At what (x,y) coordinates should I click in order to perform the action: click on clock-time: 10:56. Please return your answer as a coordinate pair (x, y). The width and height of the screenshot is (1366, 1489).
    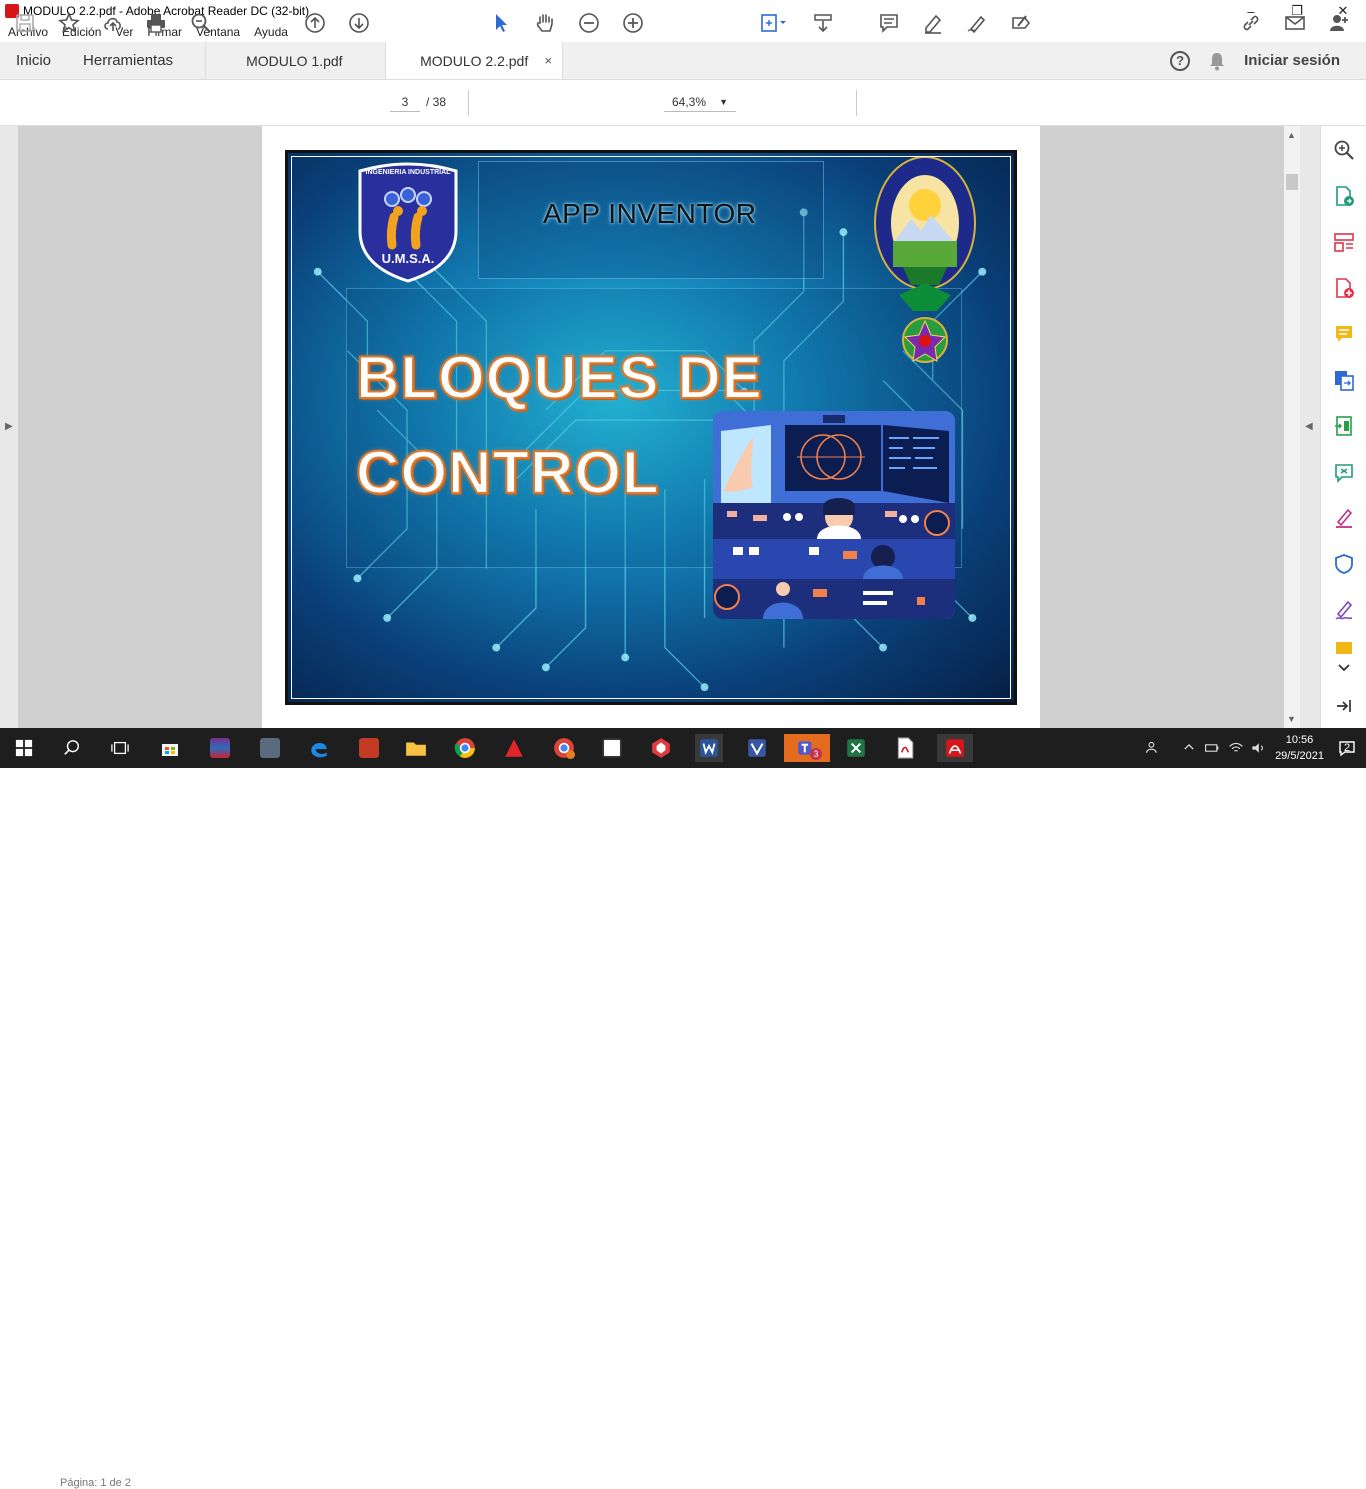
    Looking at the image, I should click on (1299, 740).